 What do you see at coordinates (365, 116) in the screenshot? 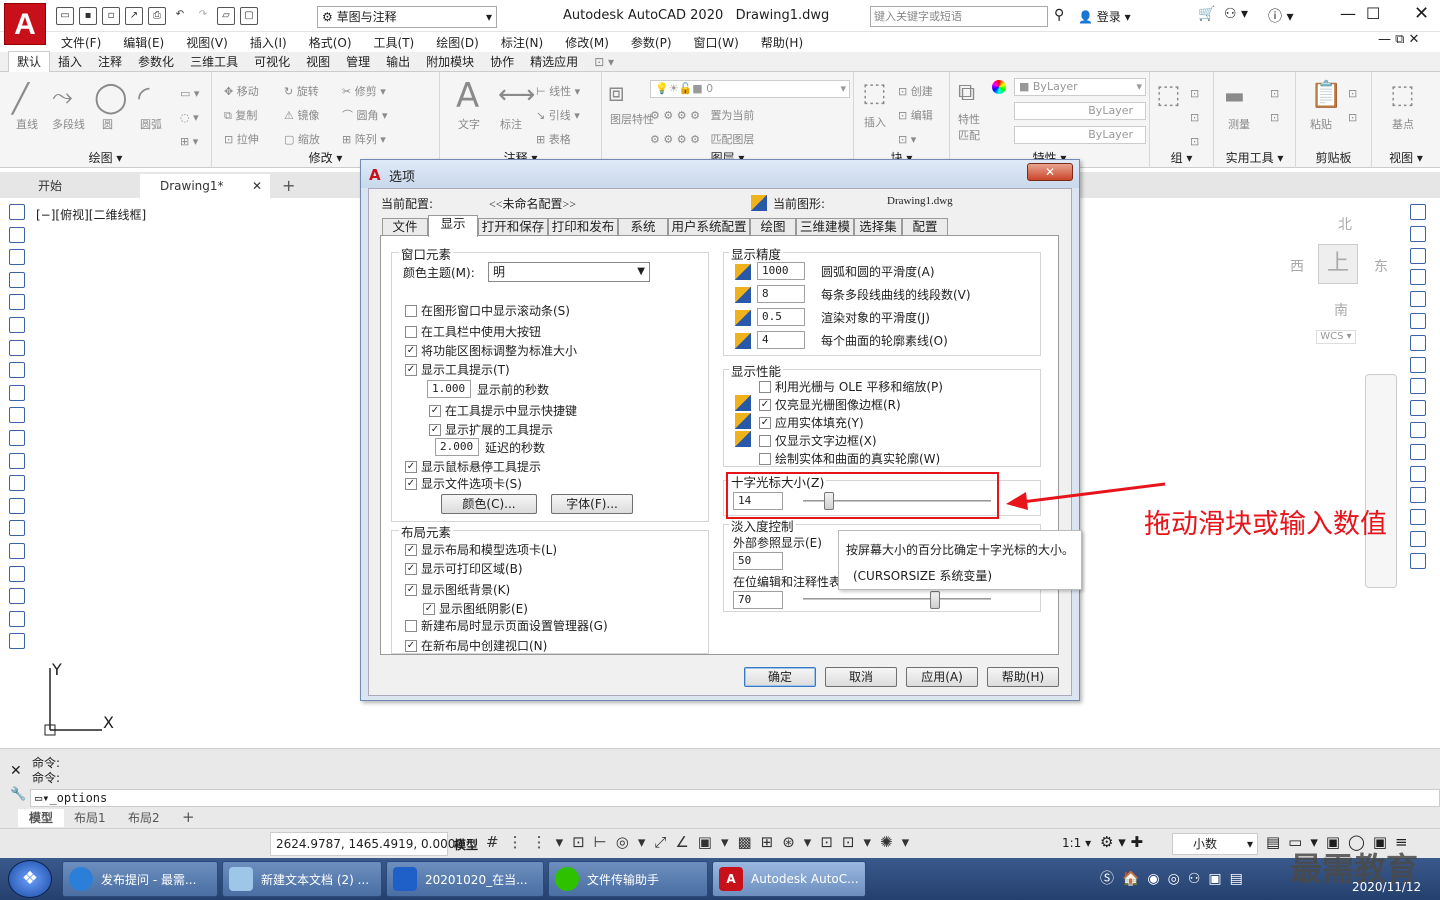
I see `modify-col-3: ✂ 修剪 ▾ ⌒ 圆角 ▾ ⊞ 阵列 ▾` at bounding box center [365, 116].